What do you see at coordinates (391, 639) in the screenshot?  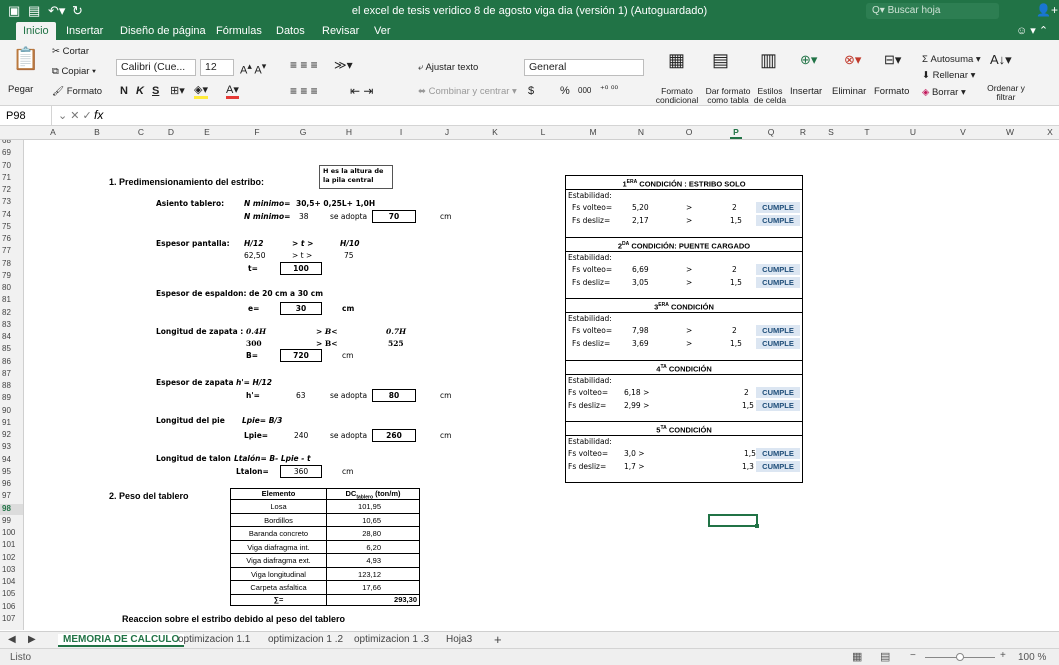 I see `sheet-tab-opt13: optimizacion 1 .3` at bounding box center [391, 639].